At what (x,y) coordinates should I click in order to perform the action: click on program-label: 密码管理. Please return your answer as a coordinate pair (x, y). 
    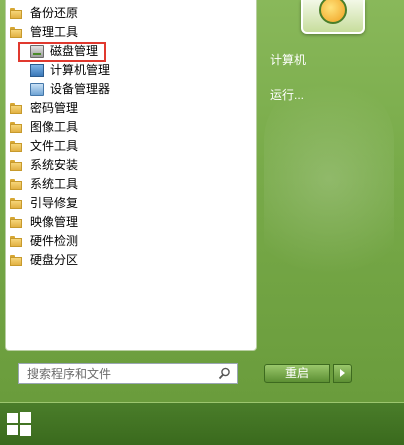
    Looking at the image, I should click on (54, 108).